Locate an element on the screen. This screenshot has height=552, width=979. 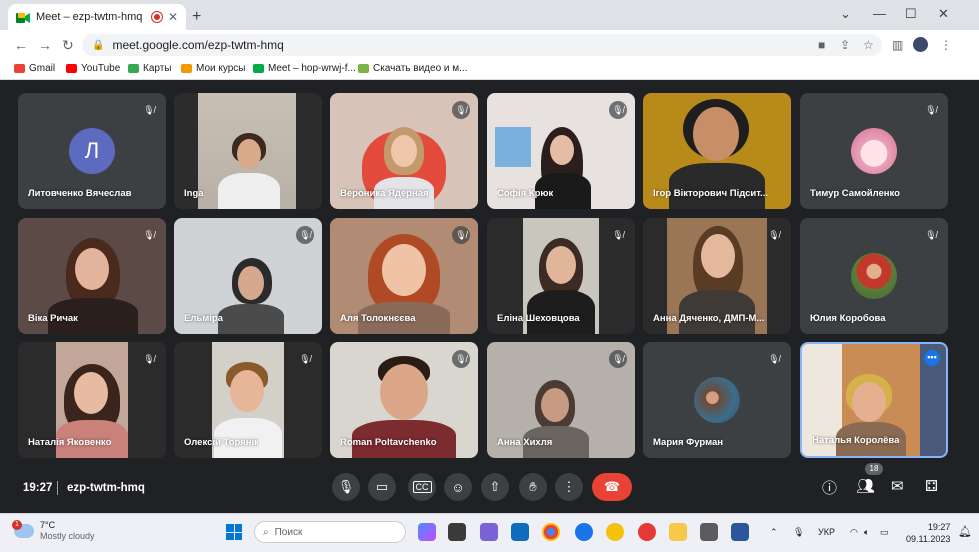
camera-icon: ■ is located at coordinates (821, 45).